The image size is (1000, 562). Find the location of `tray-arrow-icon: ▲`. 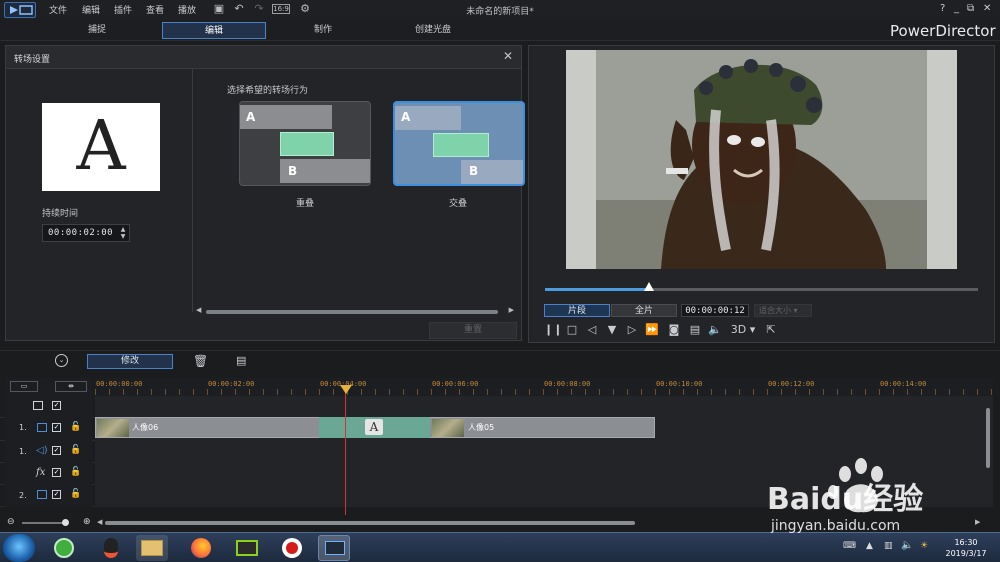

tray-arrow-icon: ▲ is located at coordinates (869, 546).